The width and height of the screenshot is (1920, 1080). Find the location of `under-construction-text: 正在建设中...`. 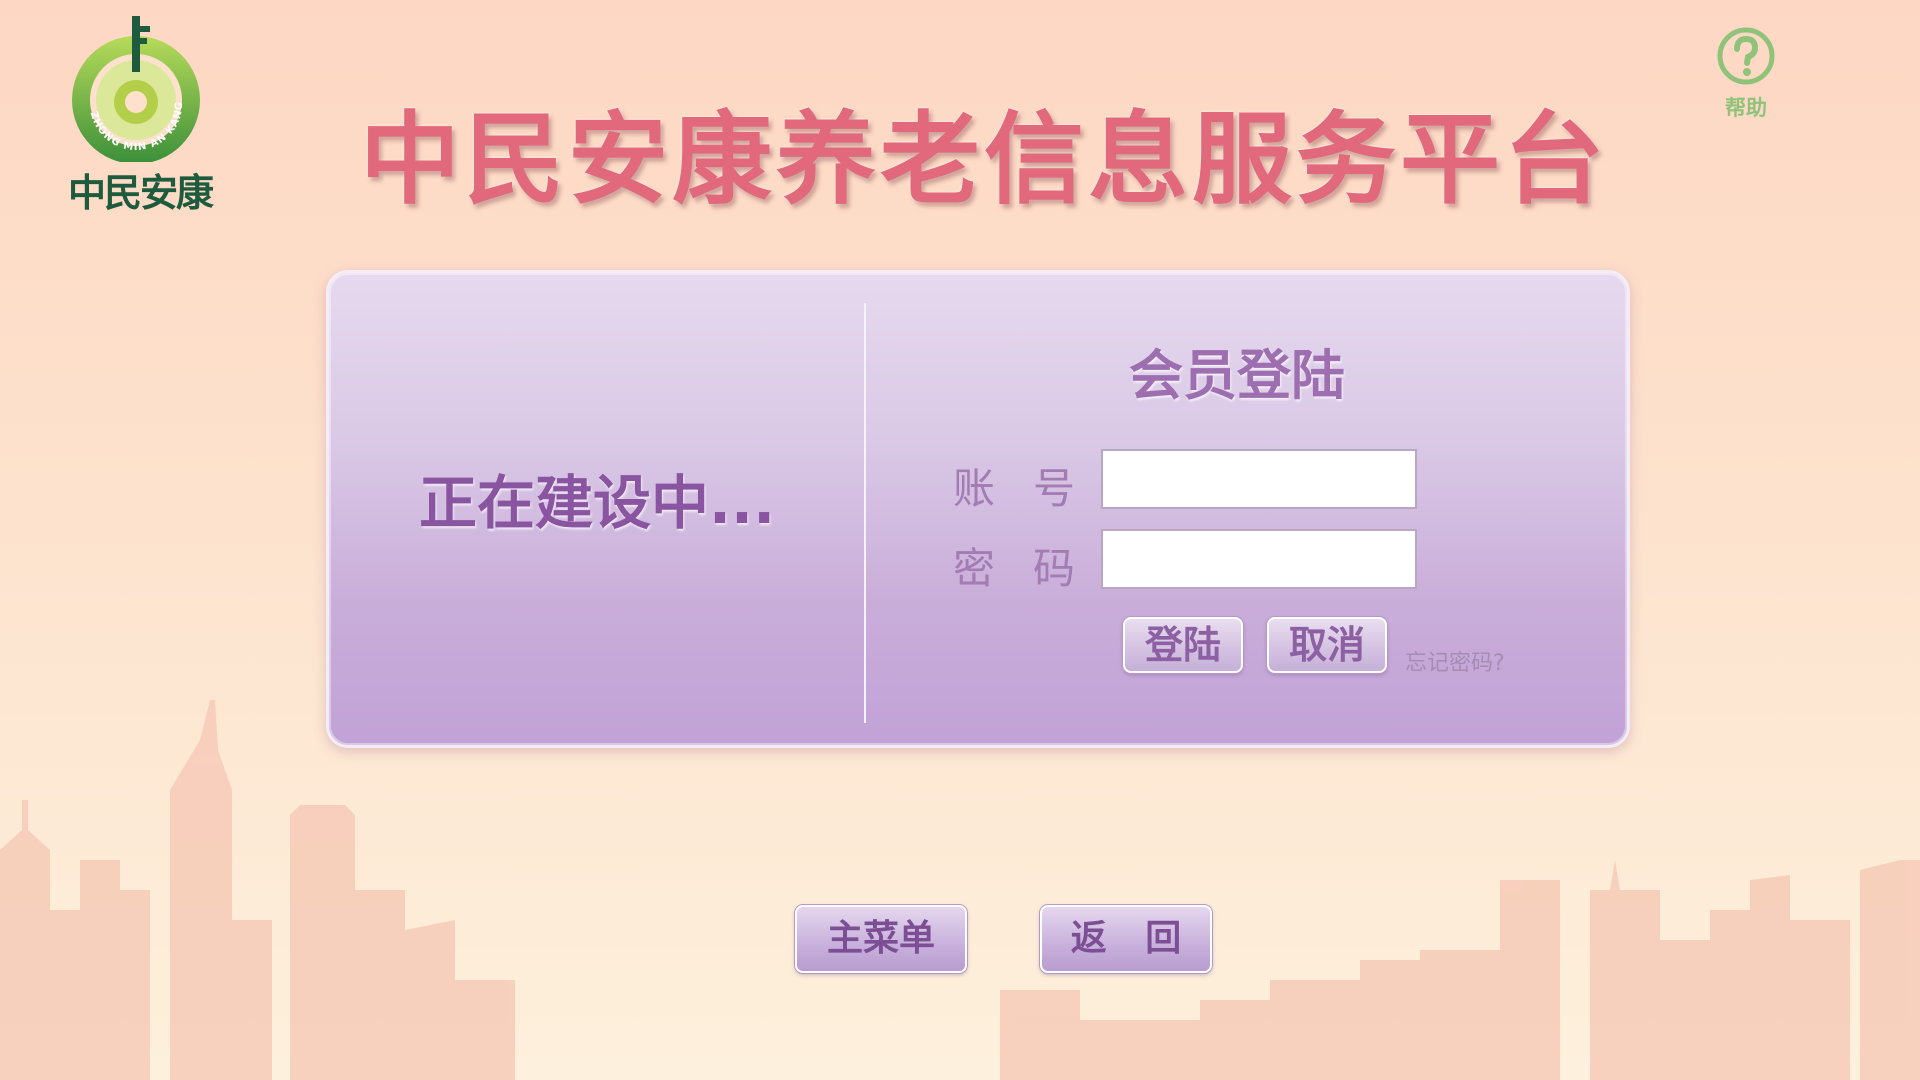

under-construction-text: 正在建设中... is located at coordinates (597, 503).